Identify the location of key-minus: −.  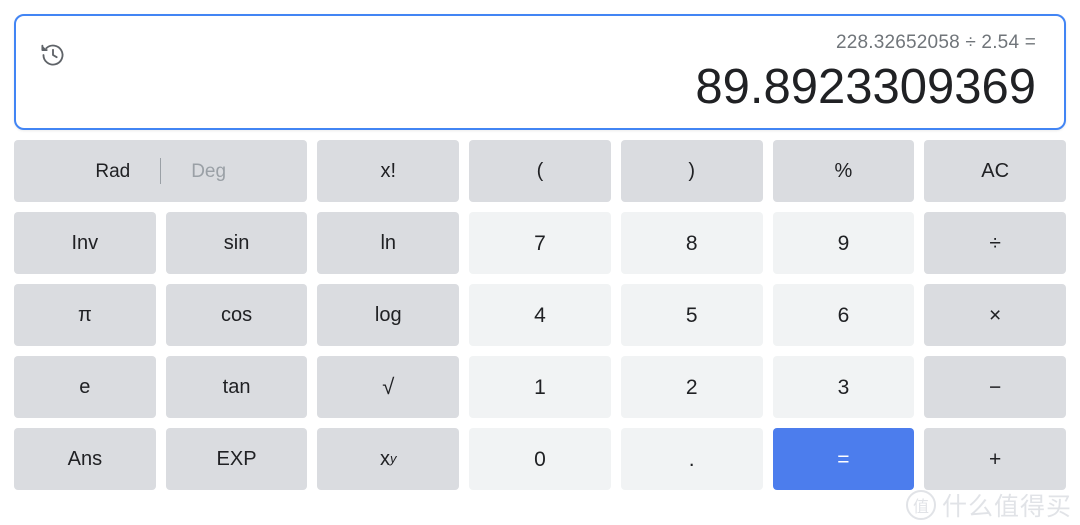
(995, 387).